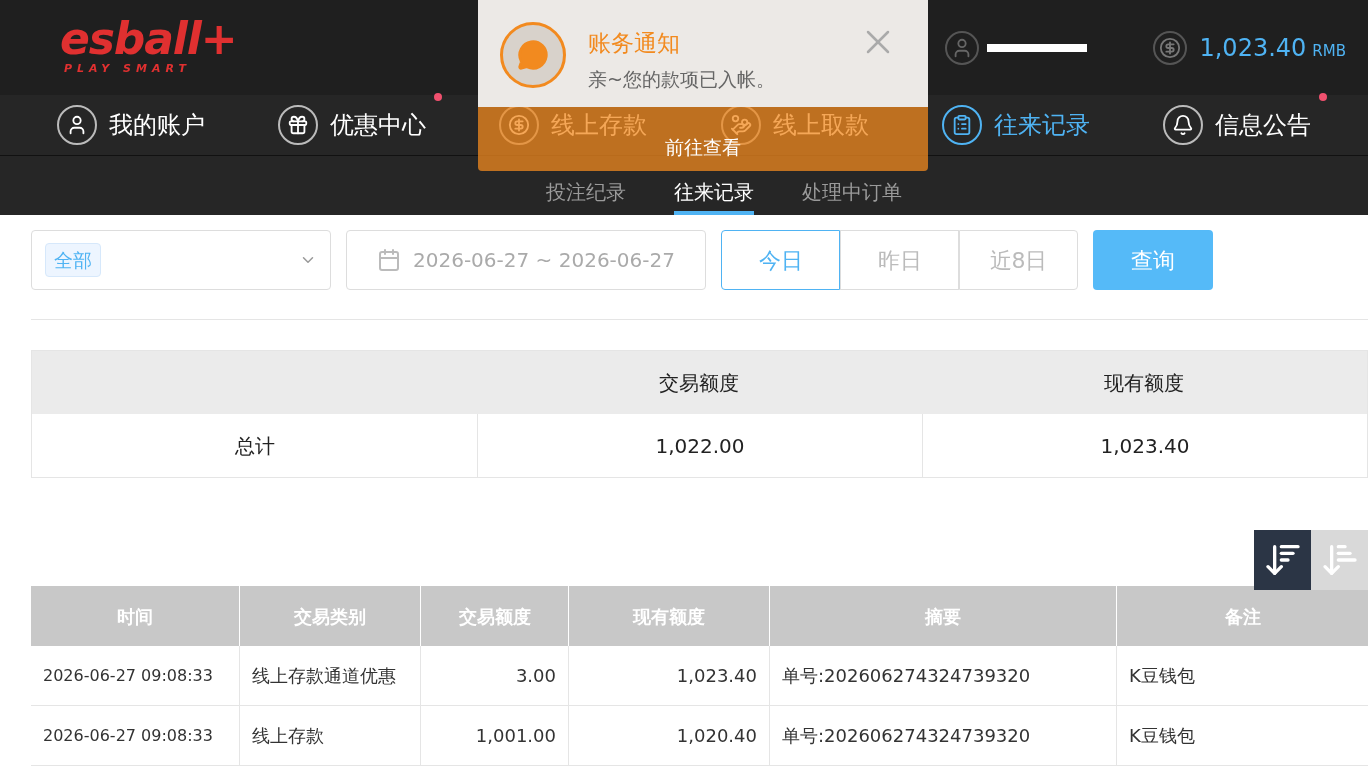  I want to click on logo-text: esball+, so click(148, 39).